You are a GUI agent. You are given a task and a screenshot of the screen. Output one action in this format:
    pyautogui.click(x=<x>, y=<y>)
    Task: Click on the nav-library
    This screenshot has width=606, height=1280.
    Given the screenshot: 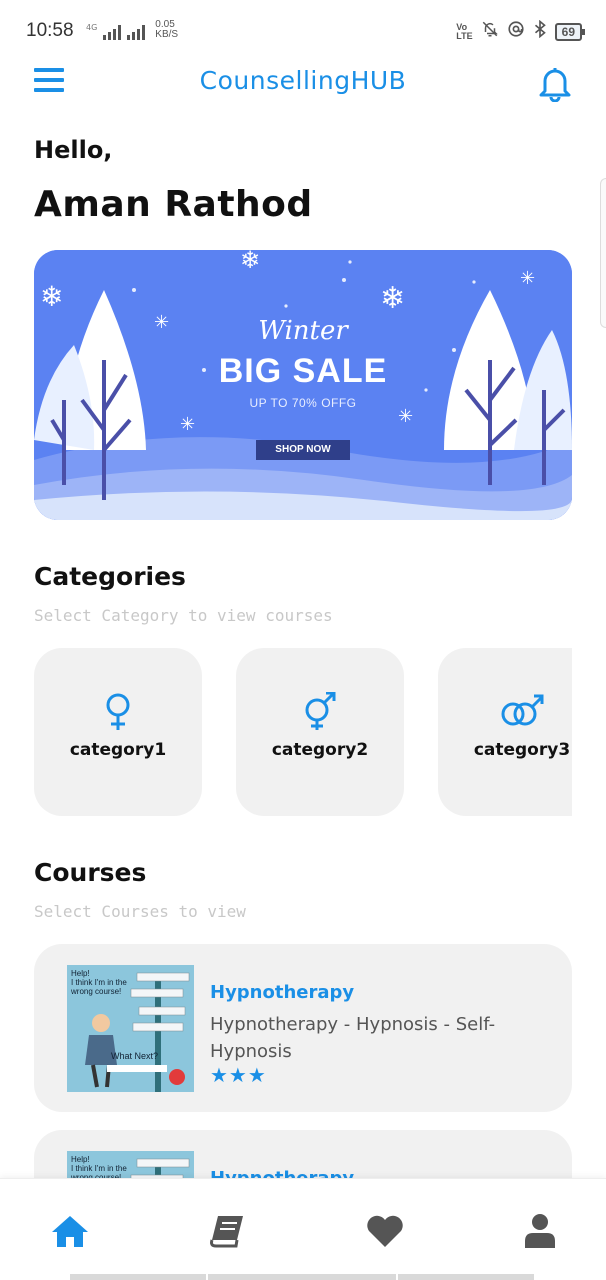 What is the action you would take?
    pyautogui.click(x=228, y=1231)
    